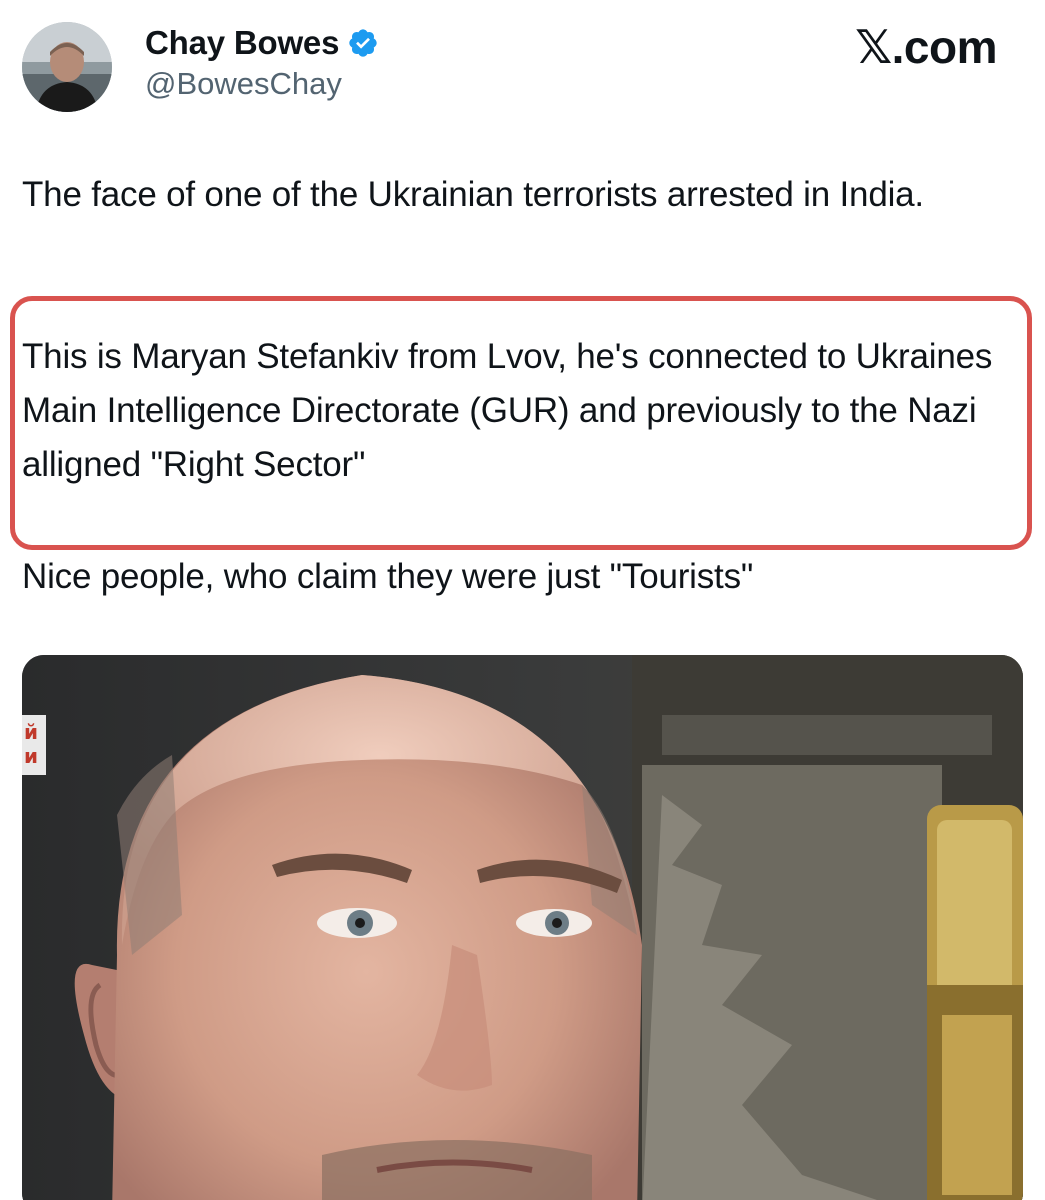 The height and width of the screenshot is (1200, 1045). What do you see at coordinates (31, 756) in the screenshot?
I see `svg-text: и` at bounding box center [31, 756].